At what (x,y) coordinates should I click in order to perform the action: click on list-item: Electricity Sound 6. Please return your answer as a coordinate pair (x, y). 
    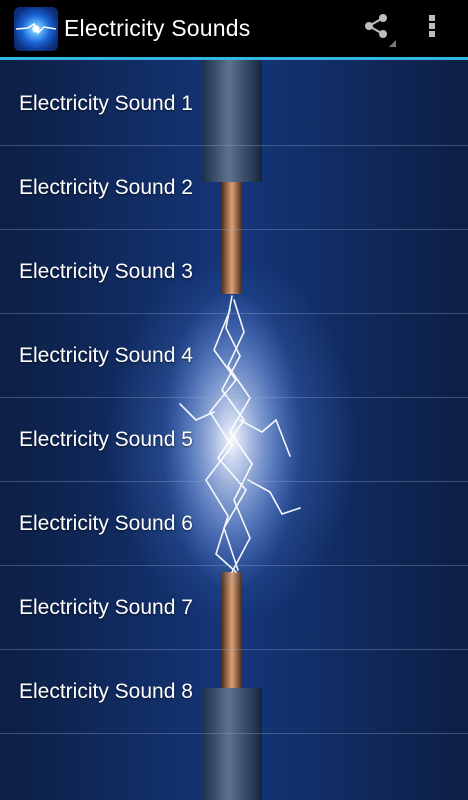
    Looking at the image, I should click on (234, 524).